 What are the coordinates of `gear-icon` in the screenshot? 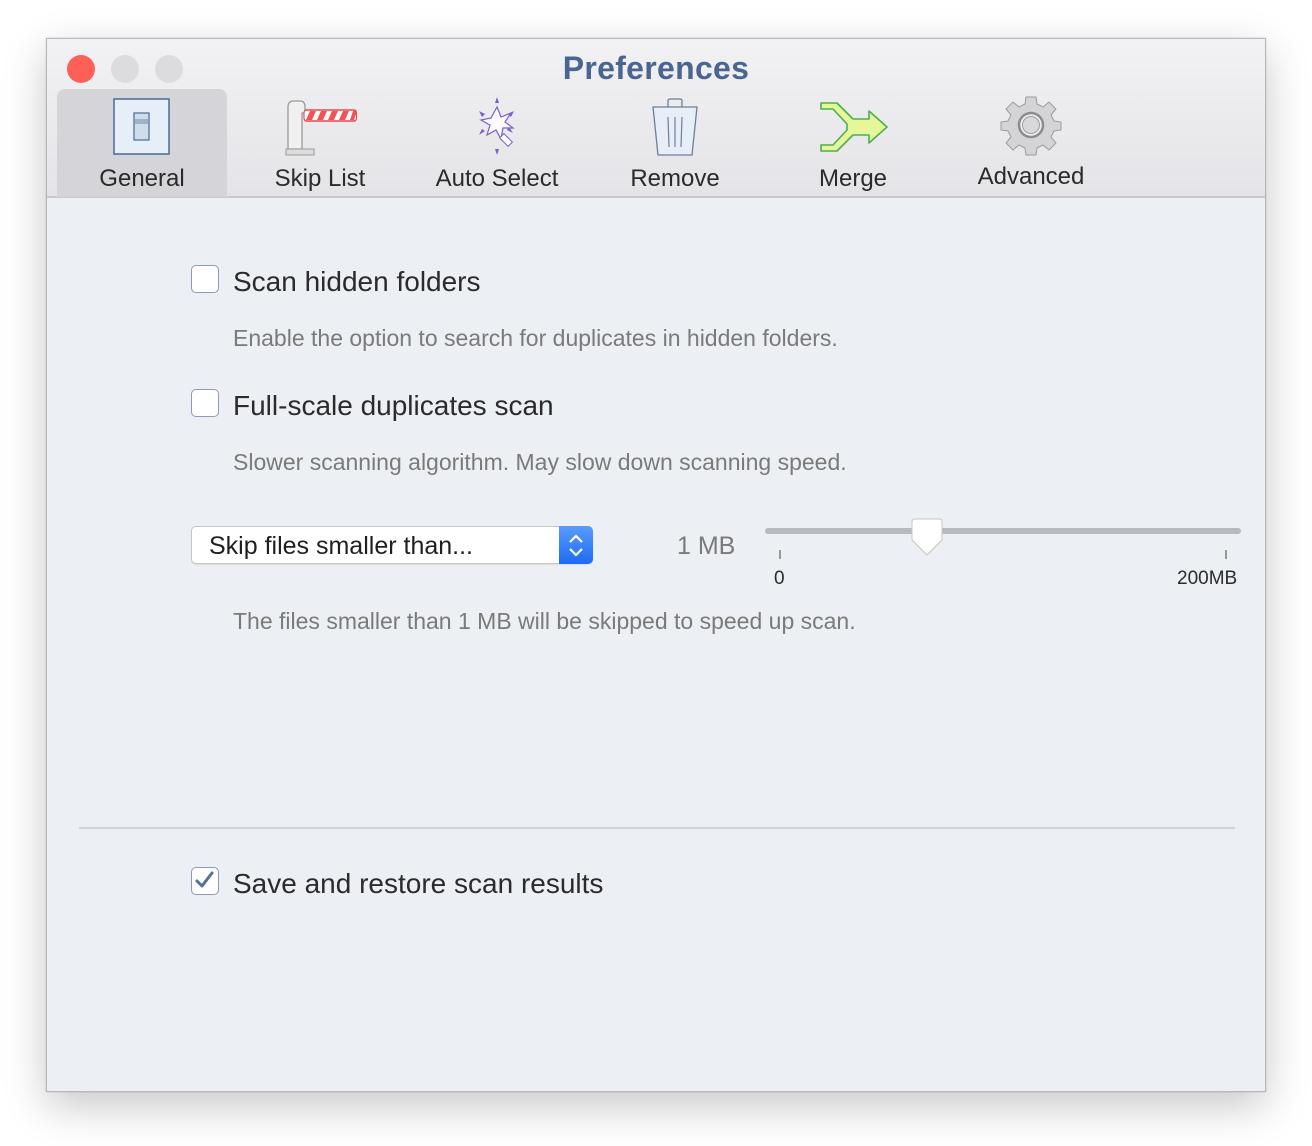 It's located at (1031, 126).